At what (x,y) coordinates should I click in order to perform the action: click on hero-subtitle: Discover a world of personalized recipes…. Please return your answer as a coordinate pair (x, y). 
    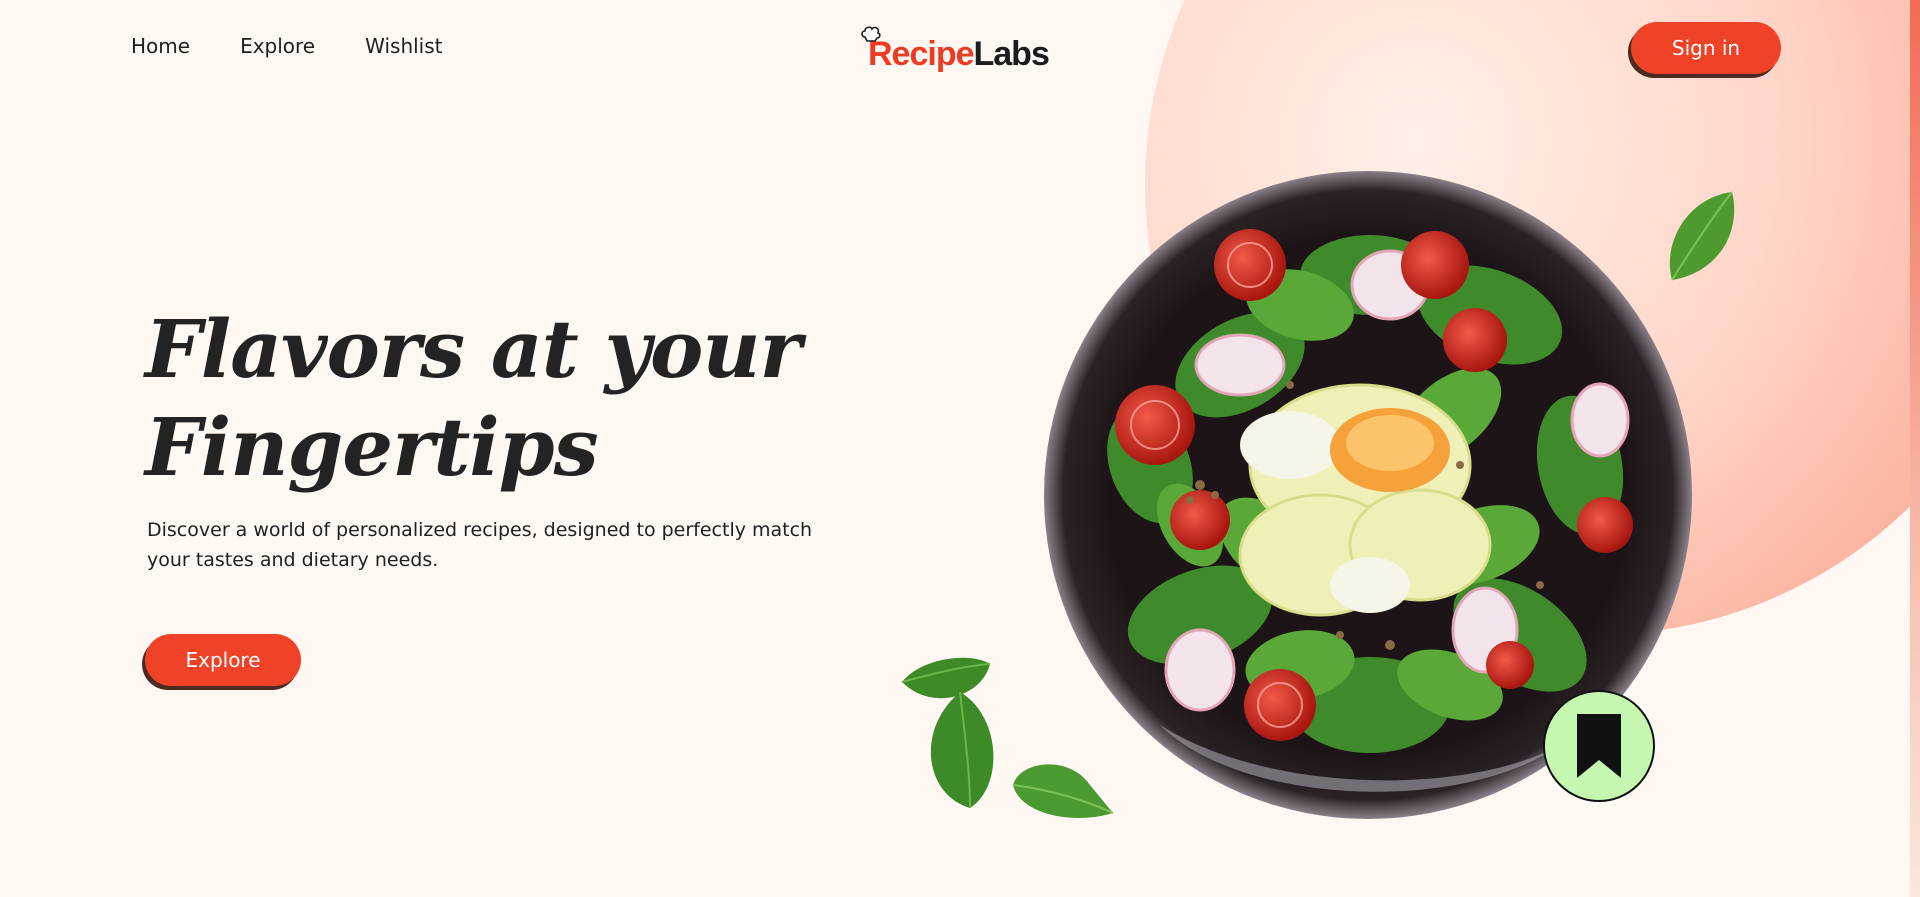
    Looking at the image, I should click on (480, 545).